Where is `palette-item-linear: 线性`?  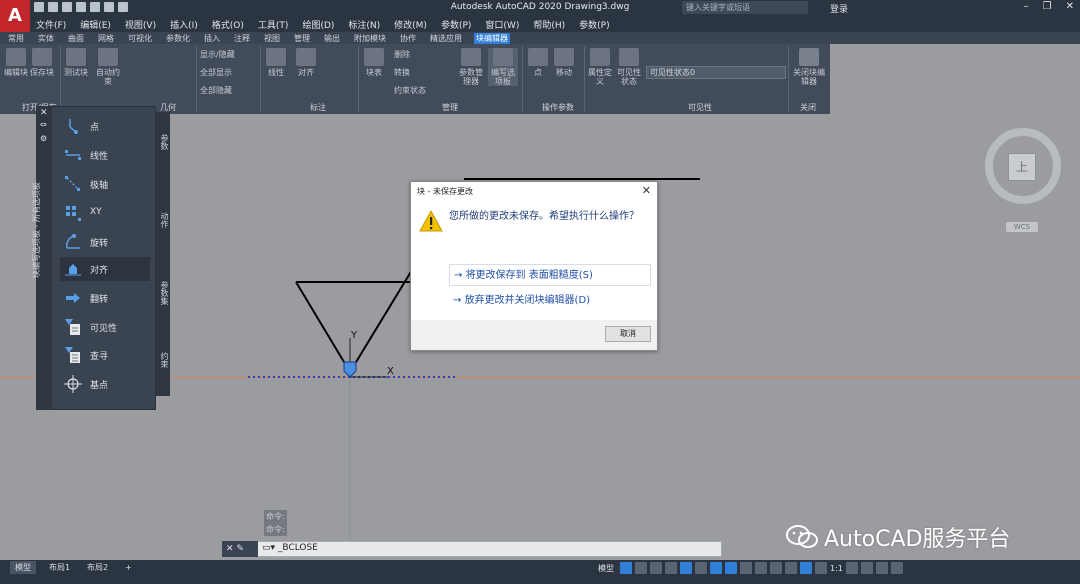
palette-item-linear: 线性 is located at coordinates (105, 155).